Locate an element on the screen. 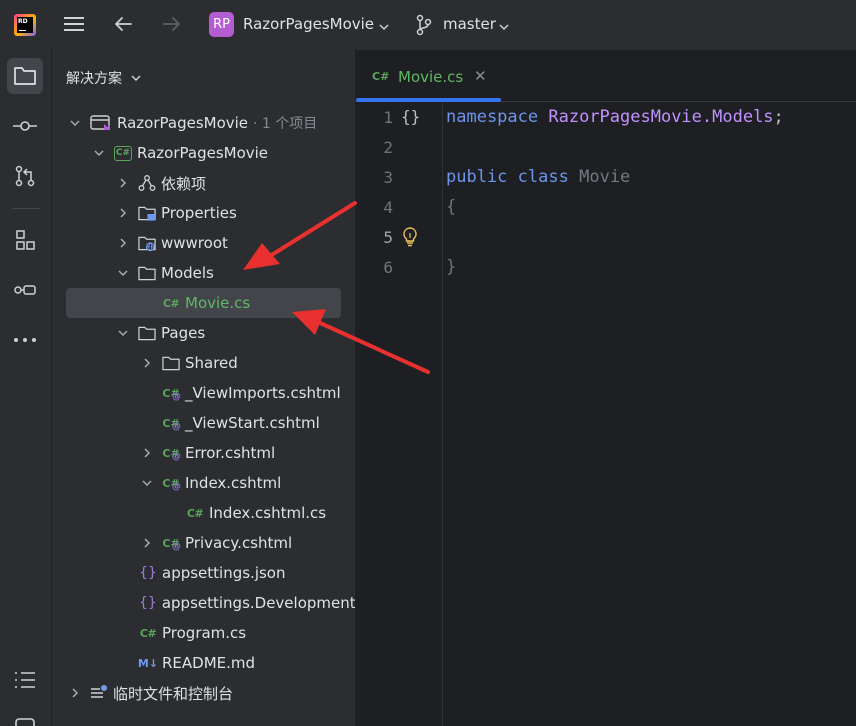 The width and height of the screenshot is (856, 726). commit-icon is located at coordinates (25, 126).